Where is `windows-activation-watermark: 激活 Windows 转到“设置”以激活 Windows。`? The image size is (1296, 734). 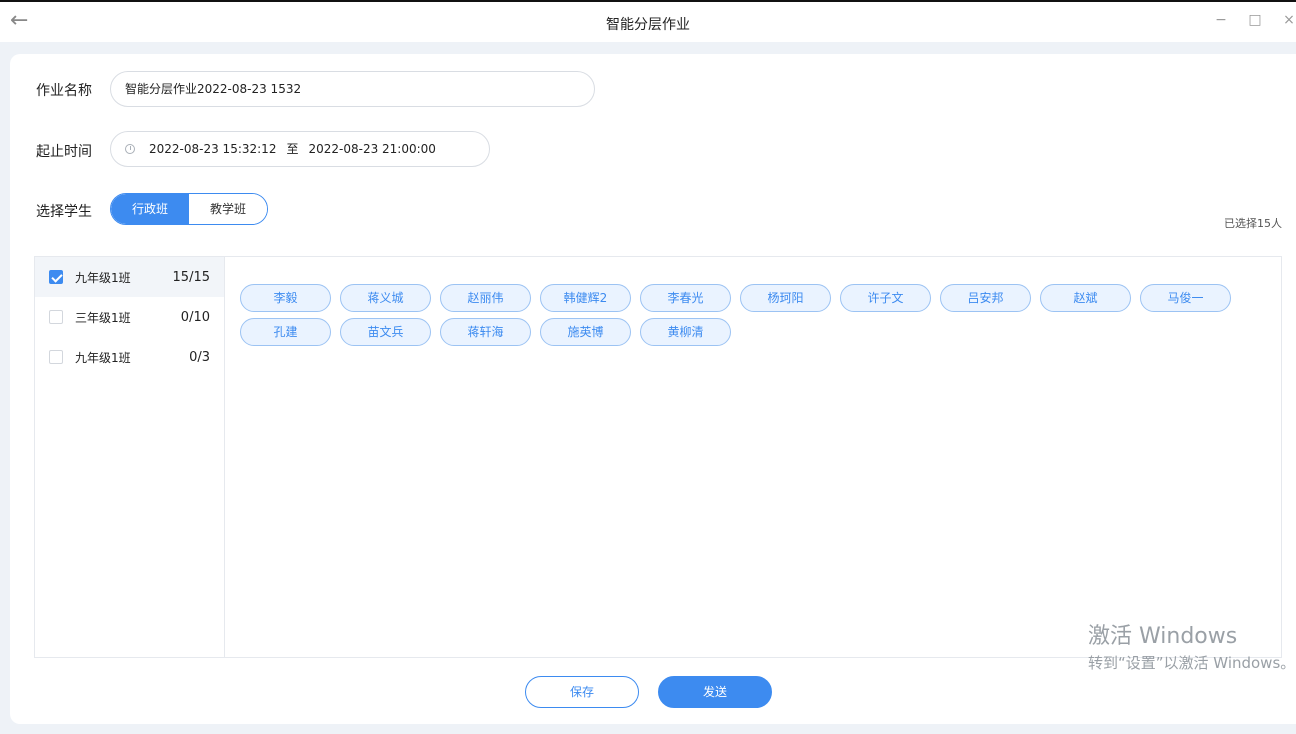 windows-activation-watermark: 激活 Windows 转到“设置”以激活 Windows。 is located at coordinates (1191, 645).